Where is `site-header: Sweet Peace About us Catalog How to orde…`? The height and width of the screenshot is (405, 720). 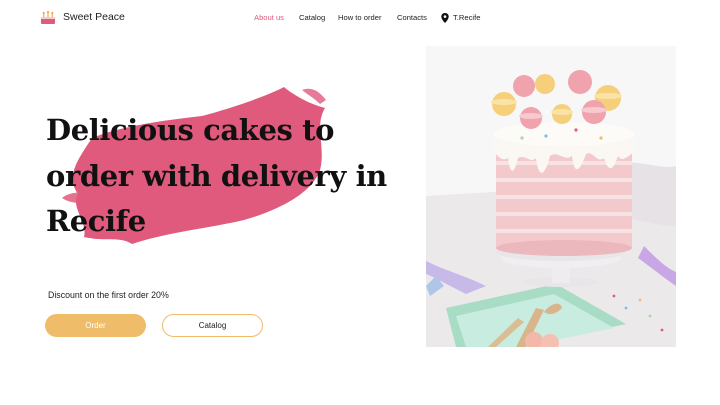 site-header: Sweet Peace About us Catalog How to orde… is located at coordinates (360, 18).